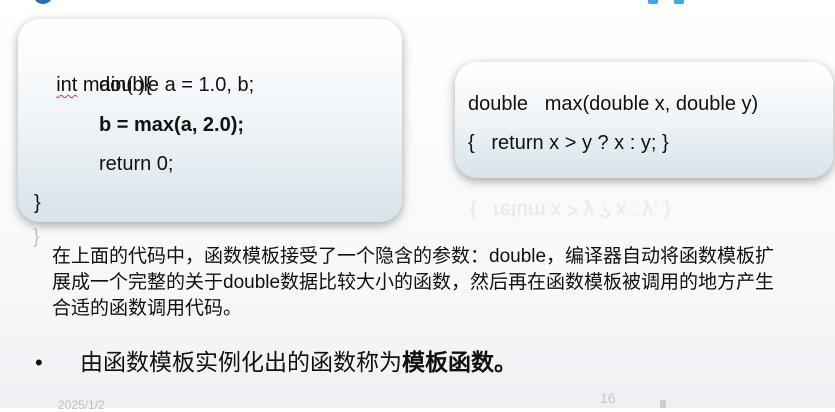 The height and width of the screenshot is (412, 835). I want to click on bullet-text: 由函数模板实例化出的函数称为模板函数。, so click(298, 362).